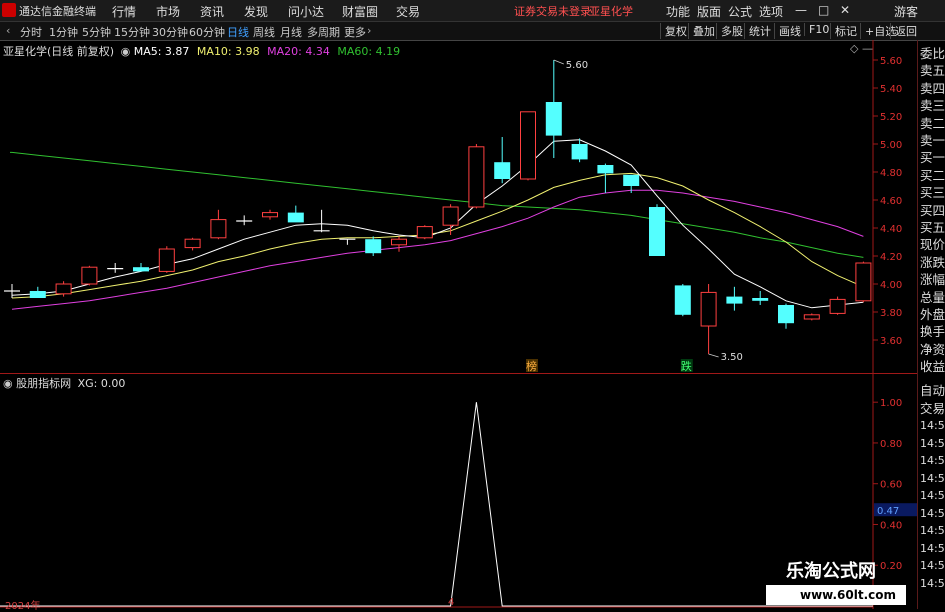 This screenshot has height=612, width=945. What do you see at coordinates (686, 366) in the screenshot?
I see `die-marker: 跌` at bounding box center [686, 366].